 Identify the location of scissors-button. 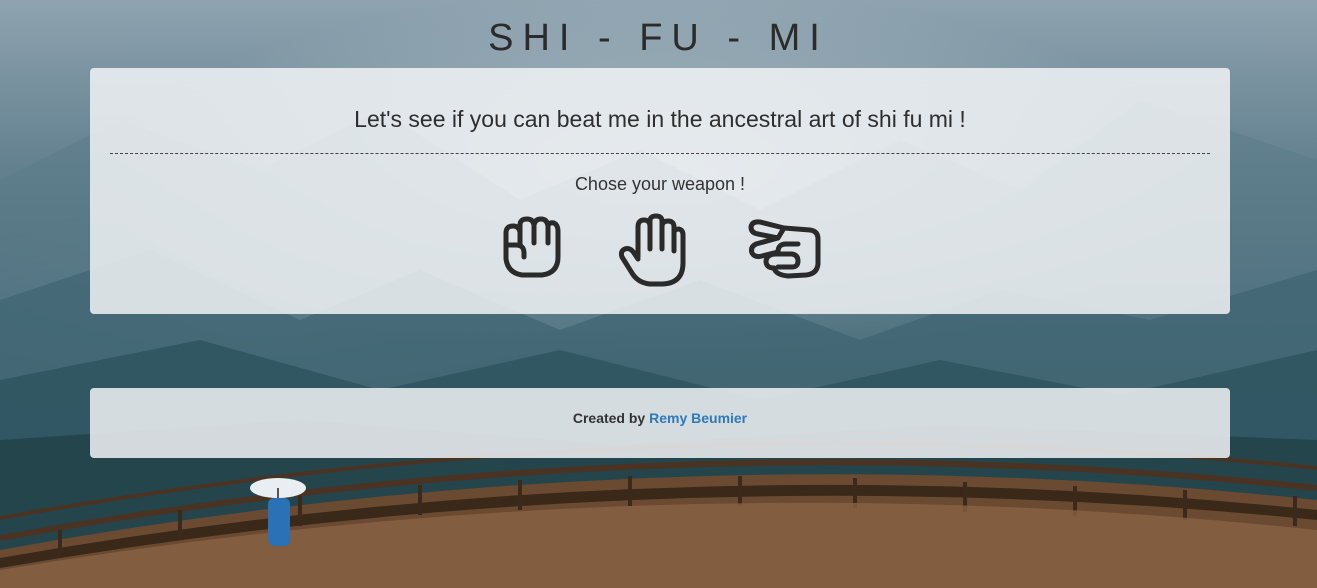
(785, 249).